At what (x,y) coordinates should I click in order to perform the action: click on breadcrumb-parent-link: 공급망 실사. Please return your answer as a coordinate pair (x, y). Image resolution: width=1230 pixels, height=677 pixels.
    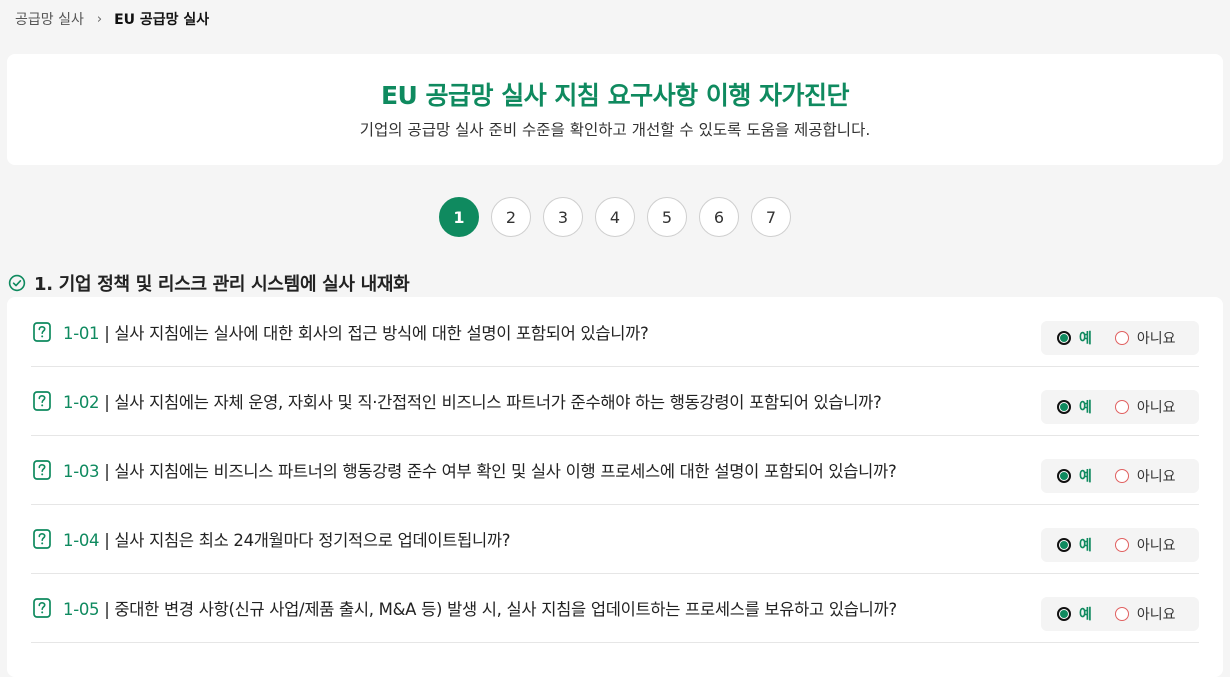
    Looking at the image, I should click on (49, 19).